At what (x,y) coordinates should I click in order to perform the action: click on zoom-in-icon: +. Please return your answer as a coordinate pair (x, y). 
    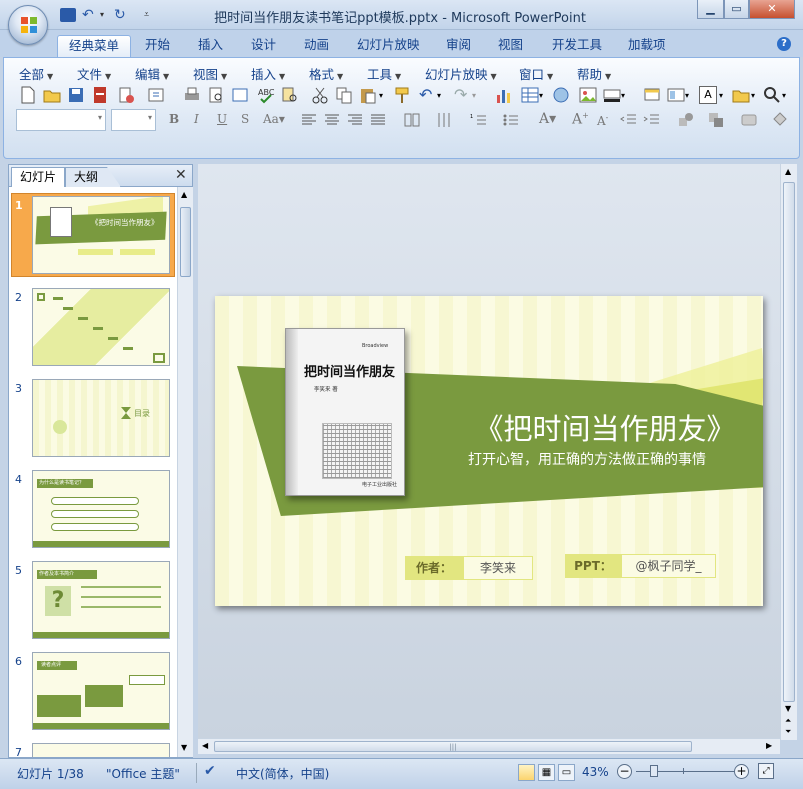
    Looking at the image, I should click on (741, 771).